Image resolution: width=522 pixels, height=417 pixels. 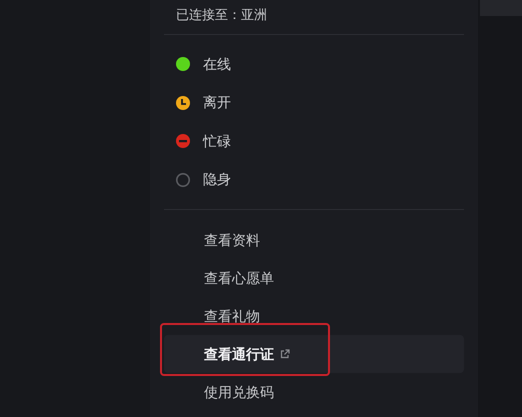 What do you see at coordinates (314, 278) in the screenshot?
I see `menu-item: 查看心愿单` at bounding box center [314, 278].